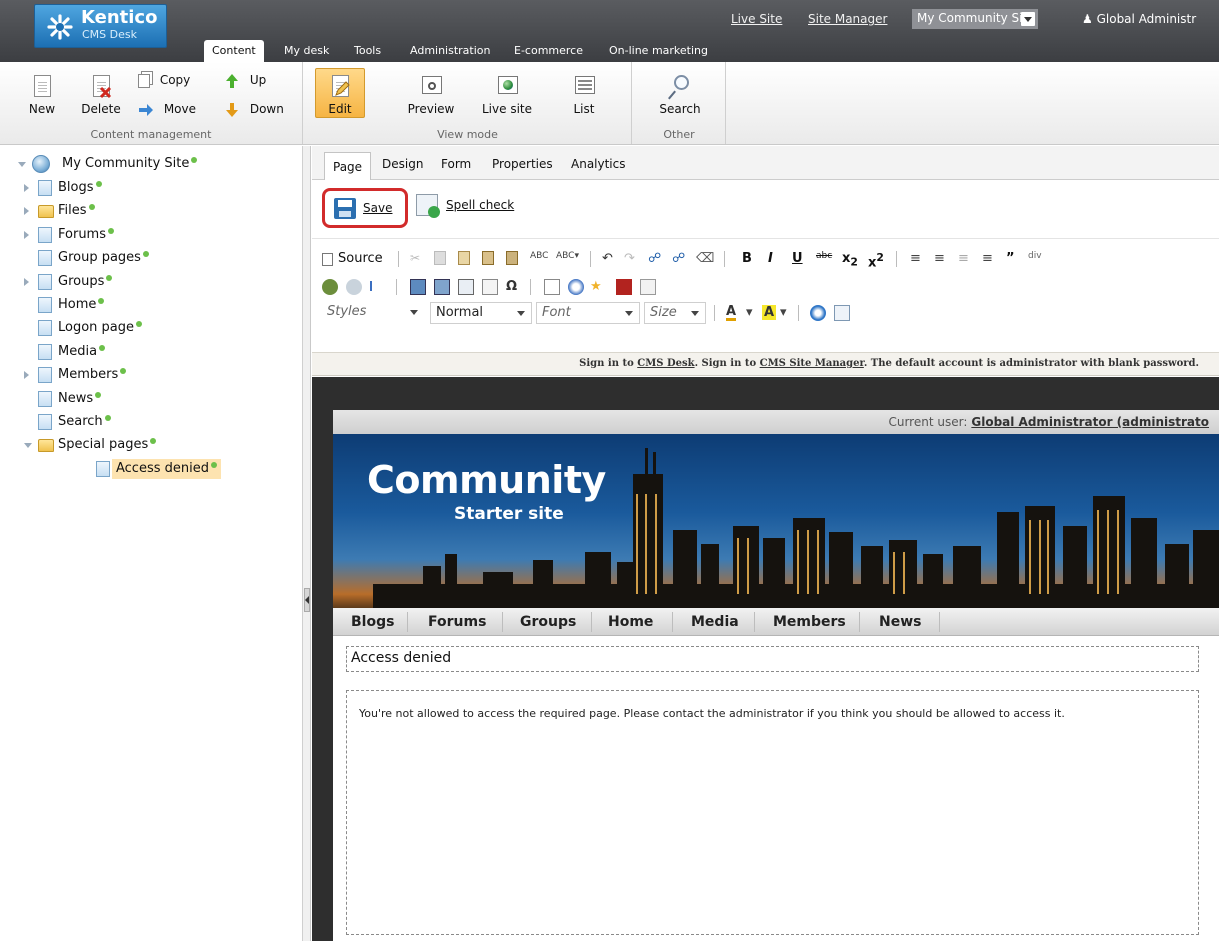 Image resolution: width=1219 pixels, height=941 pixels. I want to click on bulleted-list-icon: ≡, so click(939, 258).